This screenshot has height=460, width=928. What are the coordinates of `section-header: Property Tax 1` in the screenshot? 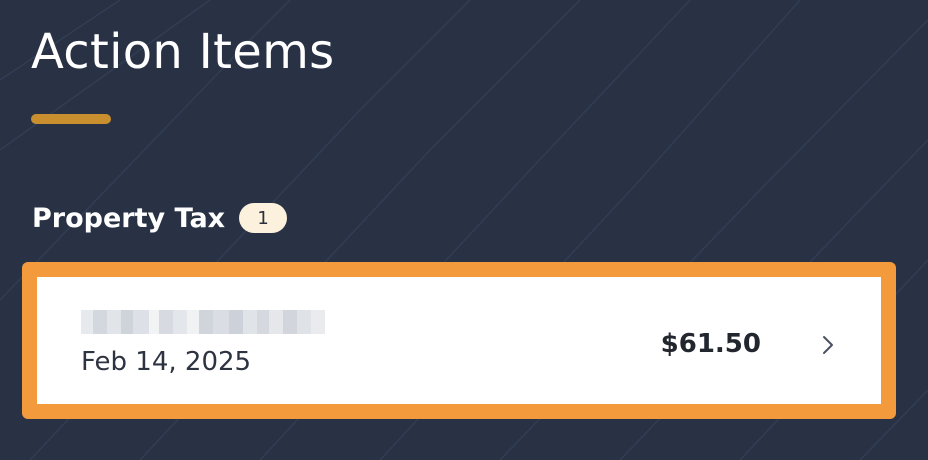 It's located at (160, 218).